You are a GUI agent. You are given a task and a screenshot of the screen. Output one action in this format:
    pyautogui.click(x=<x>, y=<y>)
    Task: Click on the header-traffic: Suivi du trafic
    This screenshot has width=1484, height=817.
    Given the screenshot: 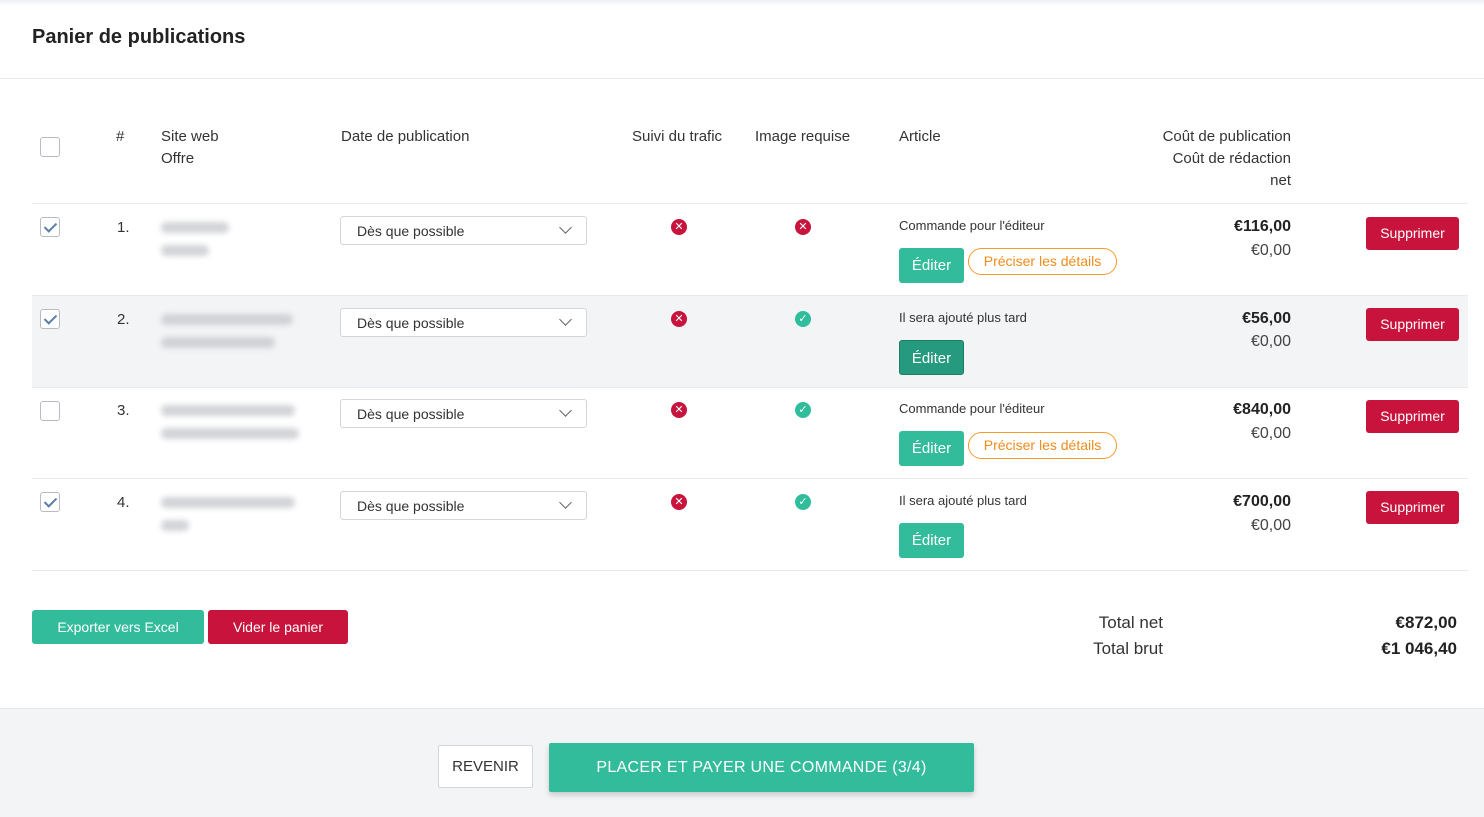 What is the action you would take?
    pyautogui.click(x=677, y=136)
    